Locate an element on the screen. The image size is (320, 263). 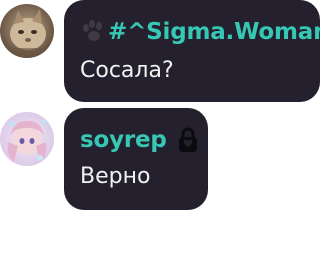
author-name: soyrep is located at coordinates (123, 140).